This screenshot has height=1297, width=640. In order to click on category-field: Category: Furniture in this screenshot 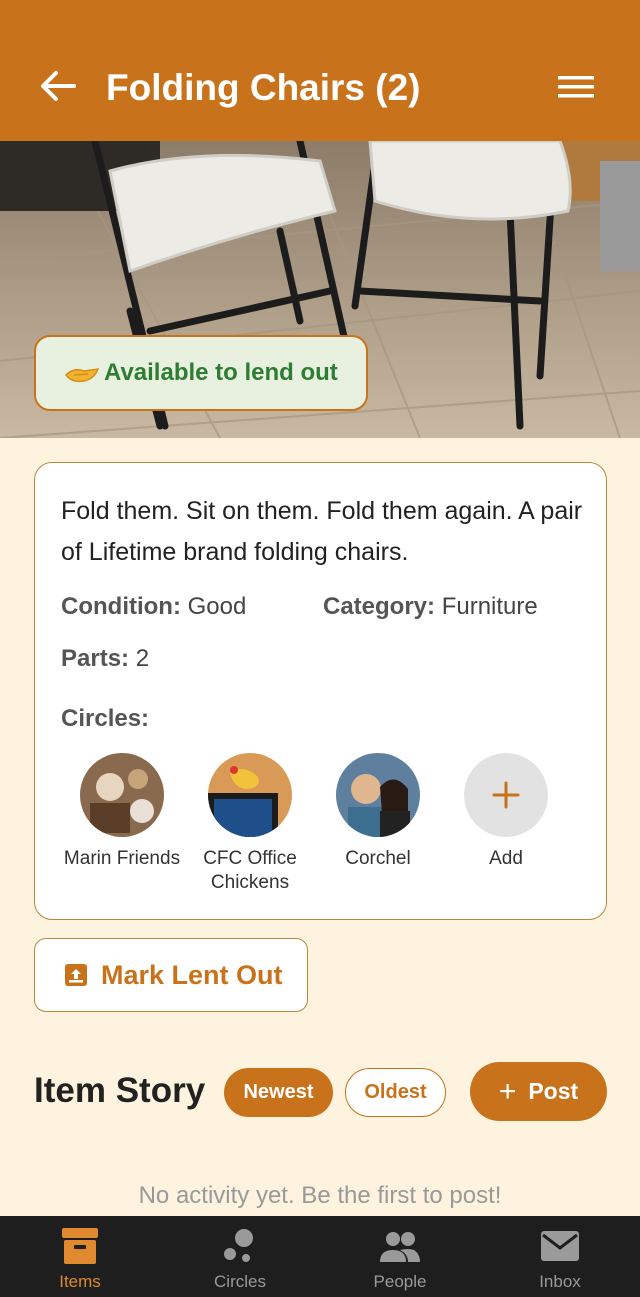, I will do `click(430, 607)`.